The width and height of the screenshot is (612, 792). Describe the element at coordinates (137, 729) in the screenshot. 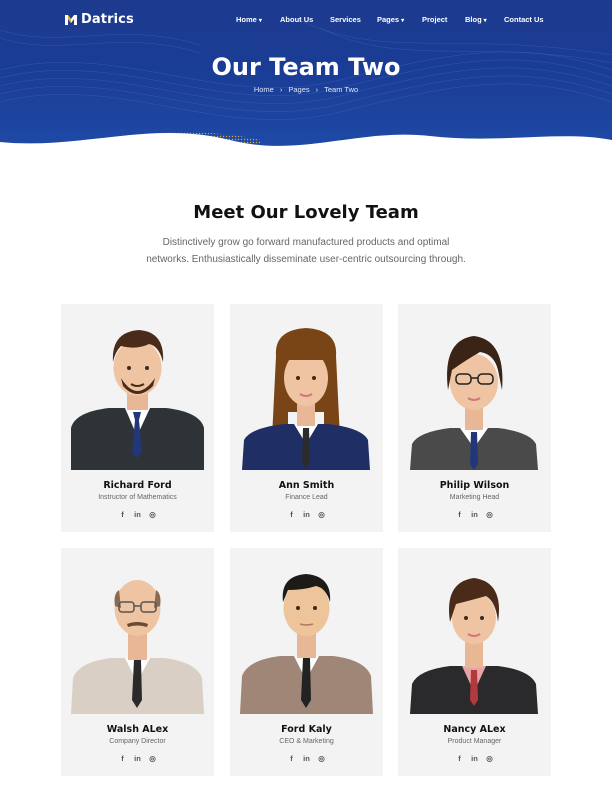

I see `member-name: Walsh ALex` at that location.